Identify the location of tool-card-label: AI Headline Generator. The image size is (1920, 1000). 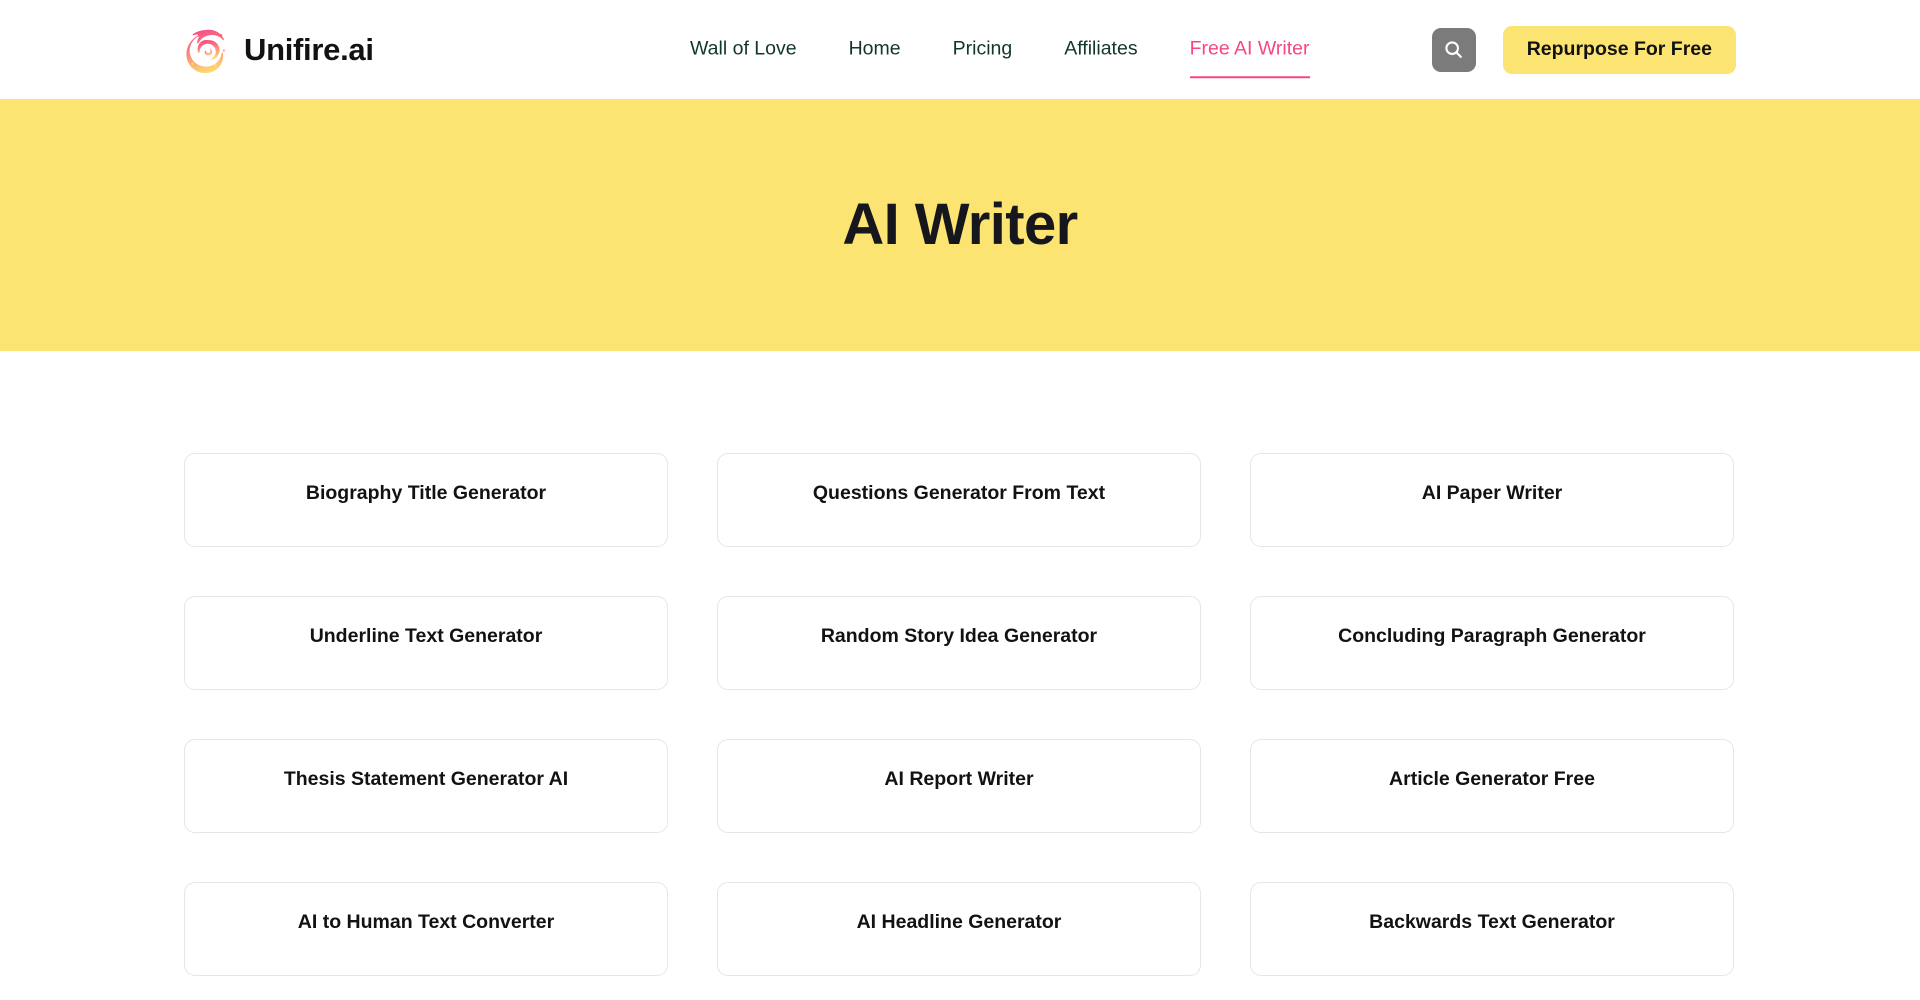
(959, 922).